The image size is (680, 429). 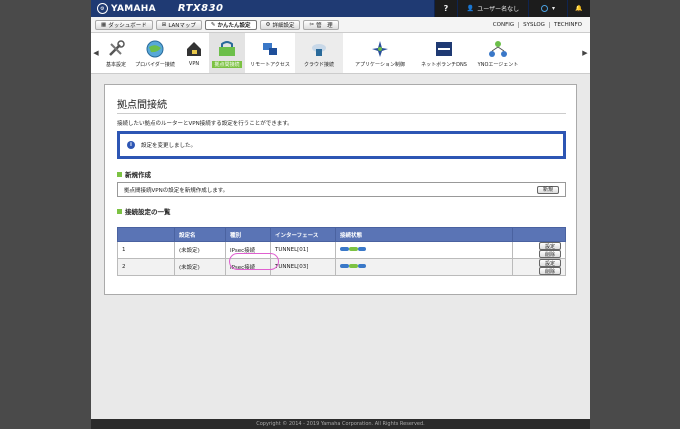 I want to click on new-connection-text: 拠点間接続VPNの設定を新規作成します。, so click(x=176, y=190).